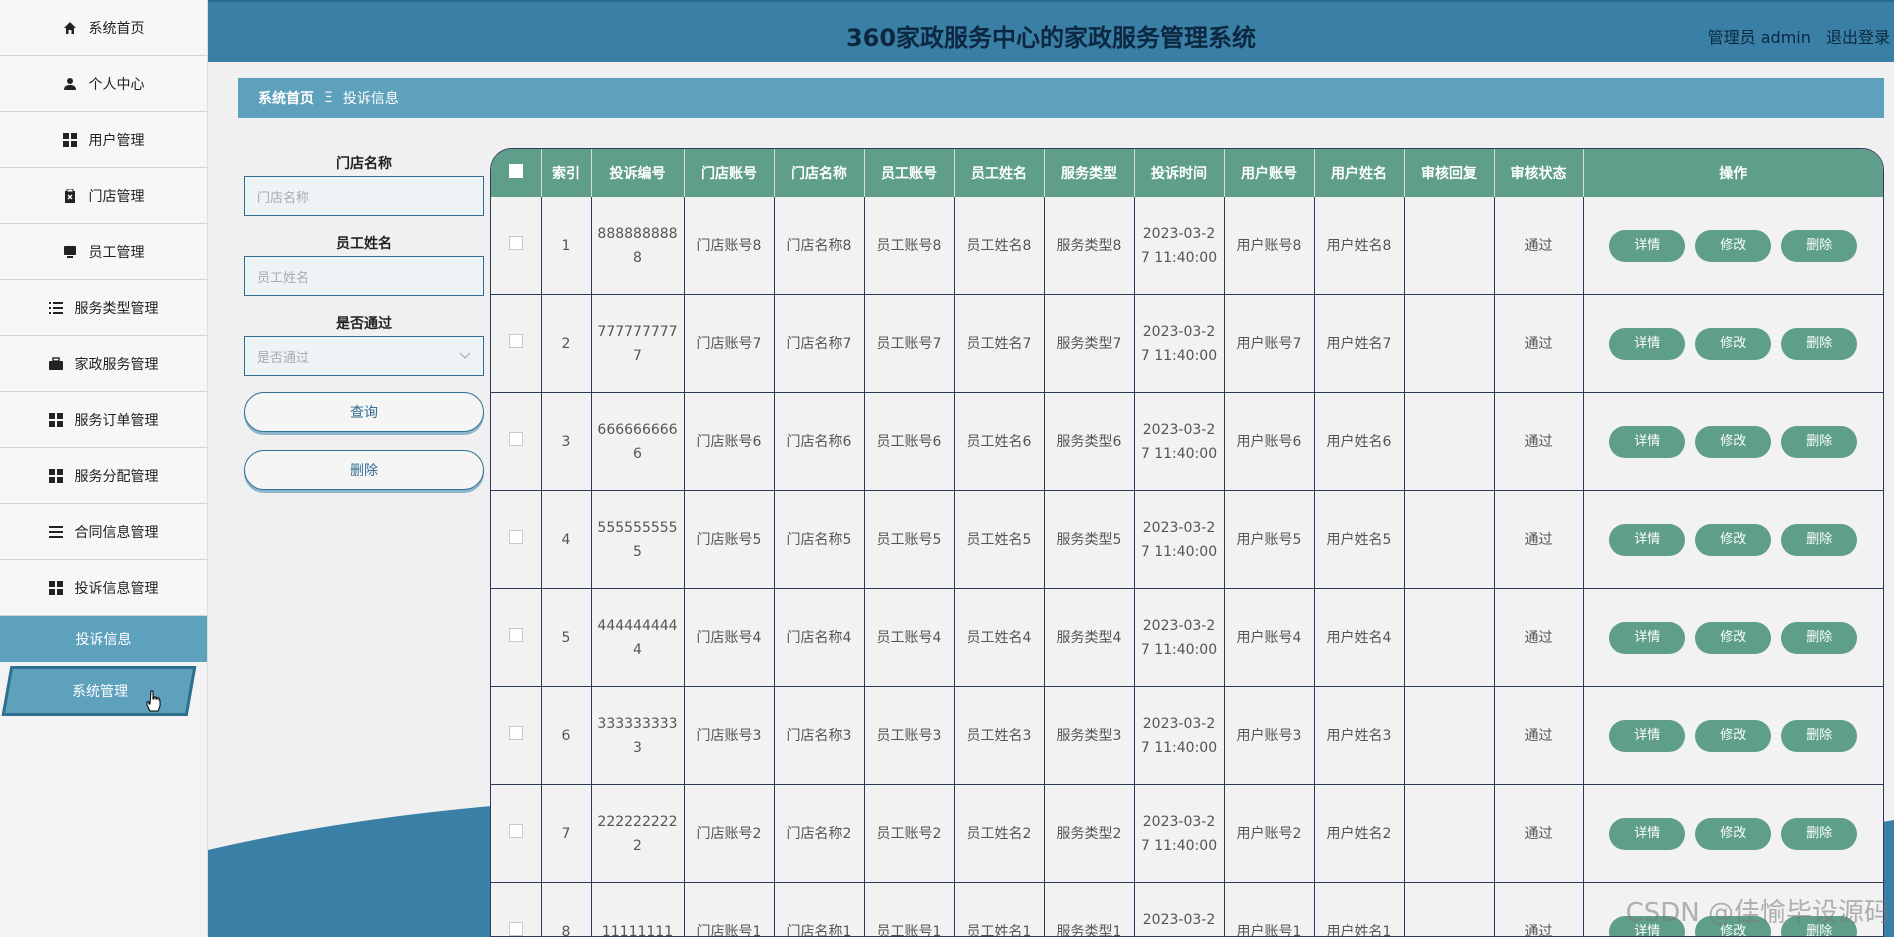  I want to click on sidebar-item-7: 服务订单管理, so click(103, 420).